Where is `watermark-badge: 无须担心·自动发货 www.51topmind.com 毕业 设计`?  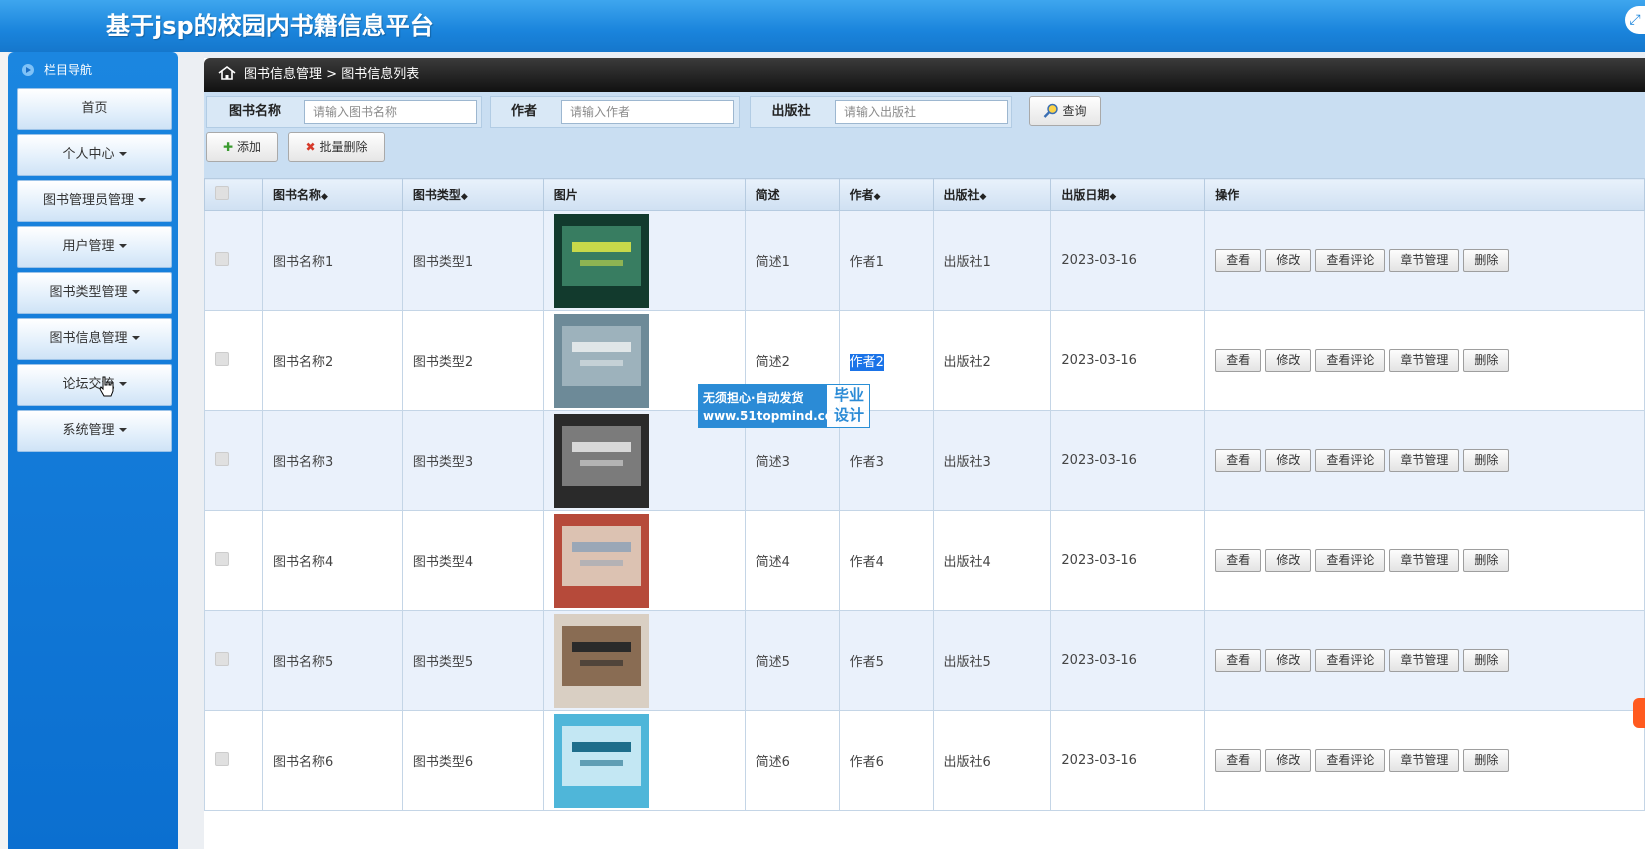
watermark-badge: 无须担心·自动发货 www.51topmind.com 毕业 设计 is located at coordinates (784, 406).